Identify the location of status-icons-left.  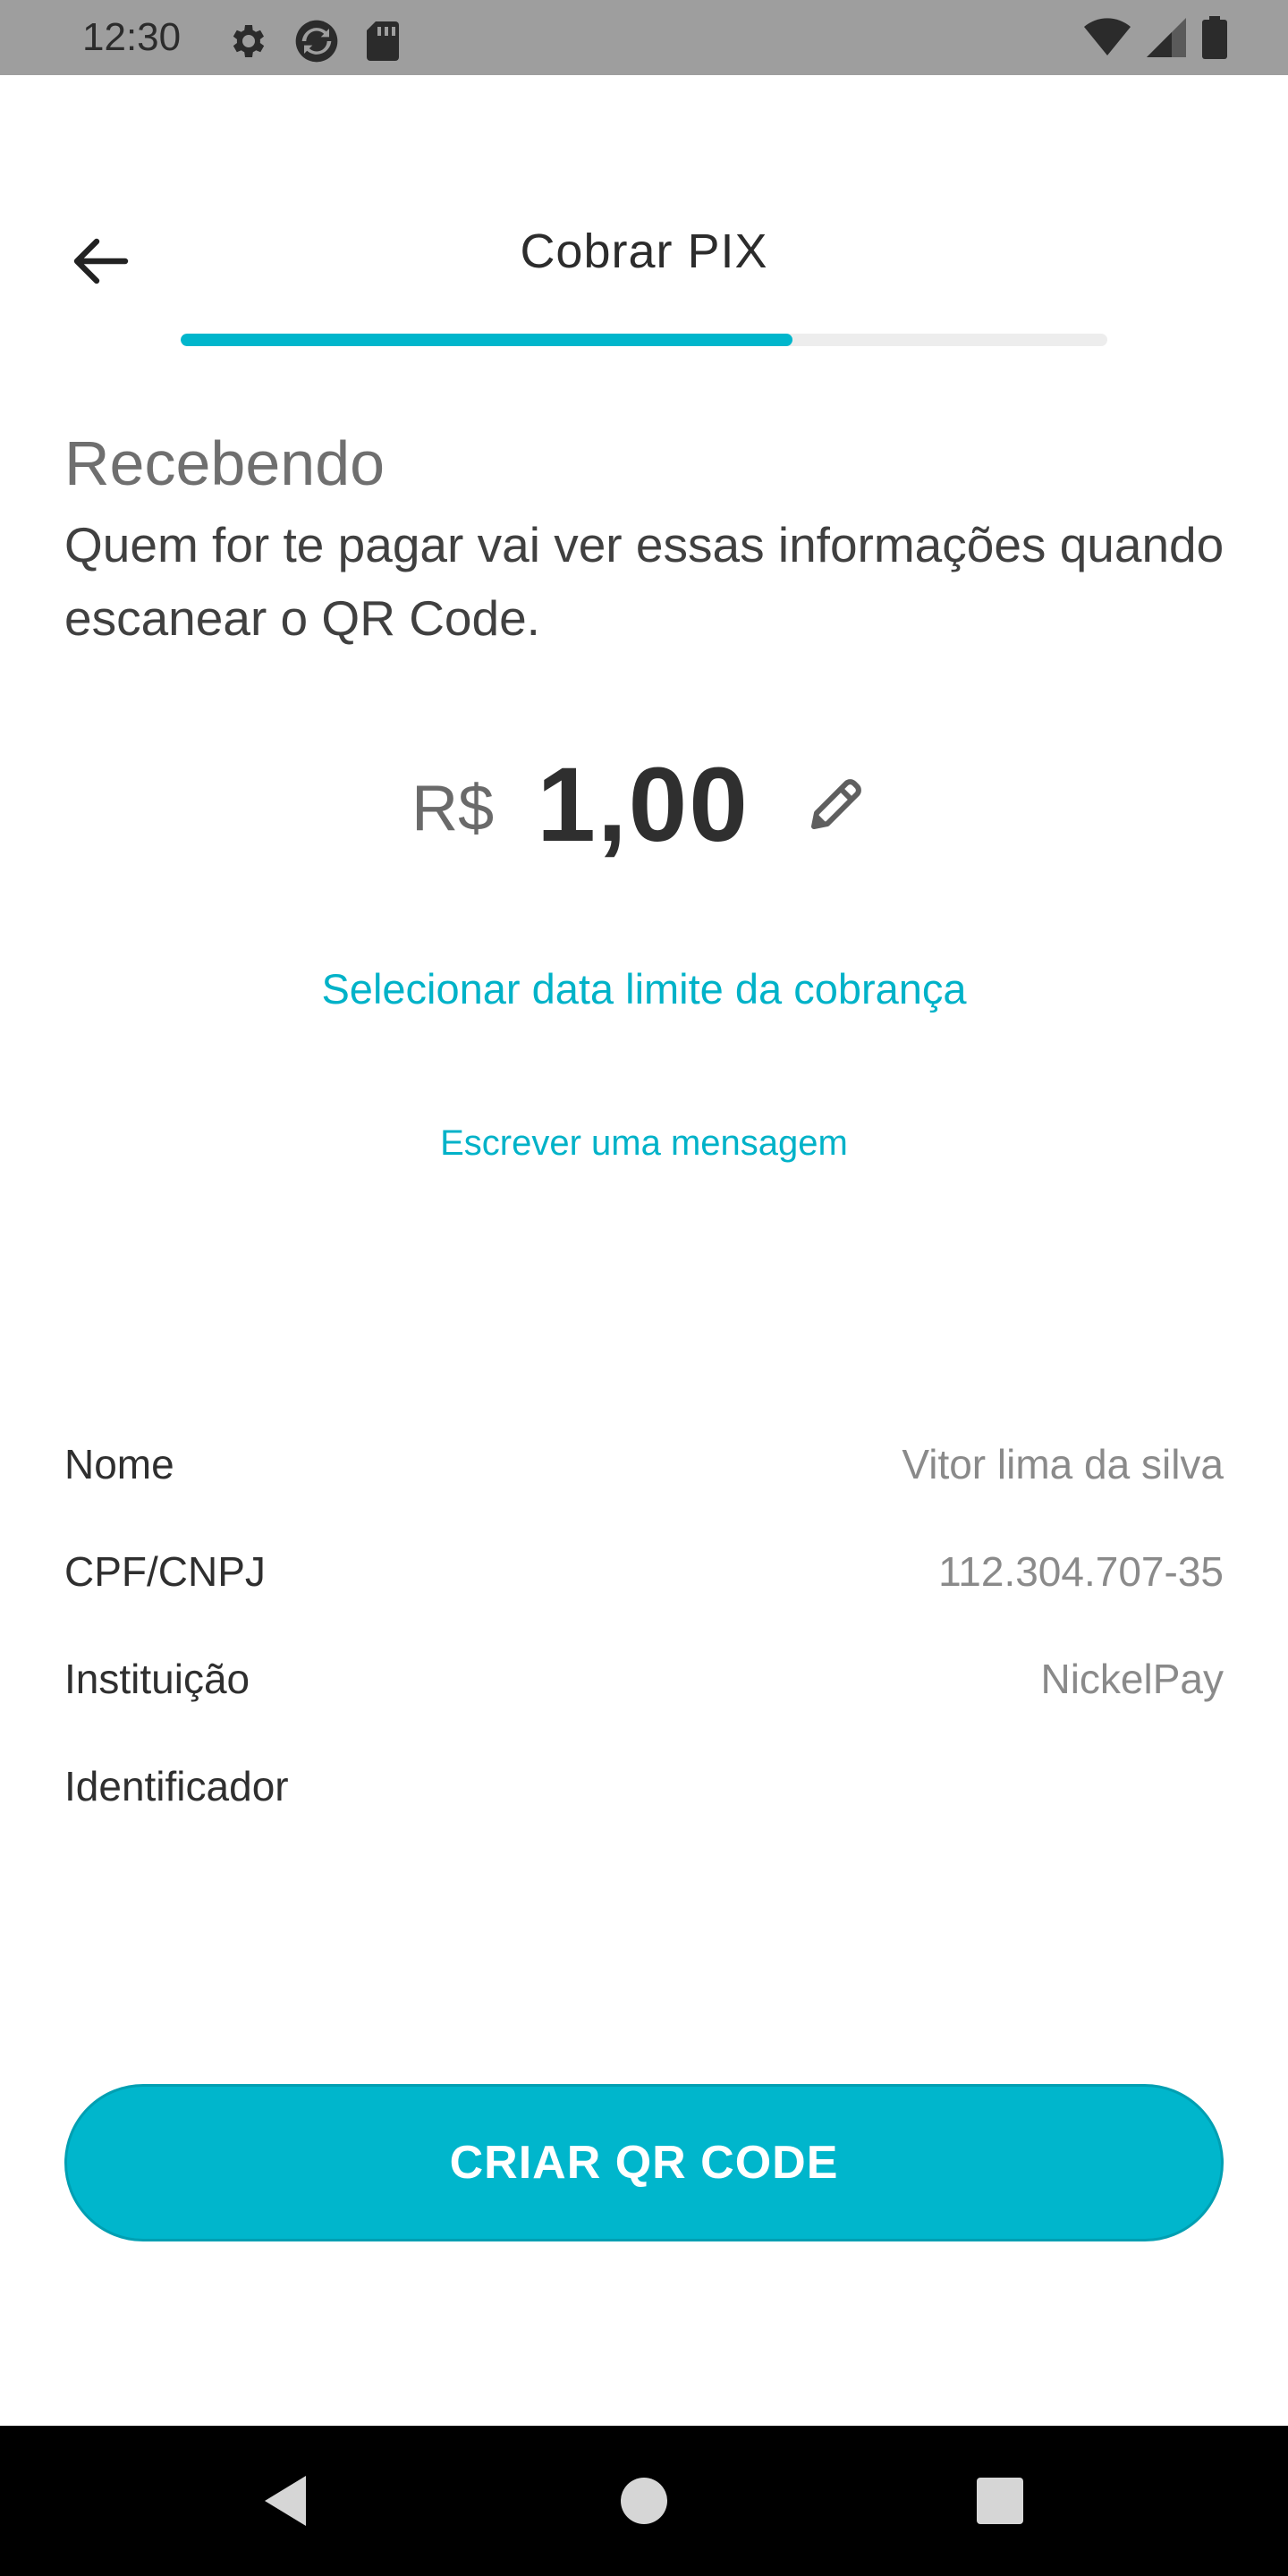
(313, 41).